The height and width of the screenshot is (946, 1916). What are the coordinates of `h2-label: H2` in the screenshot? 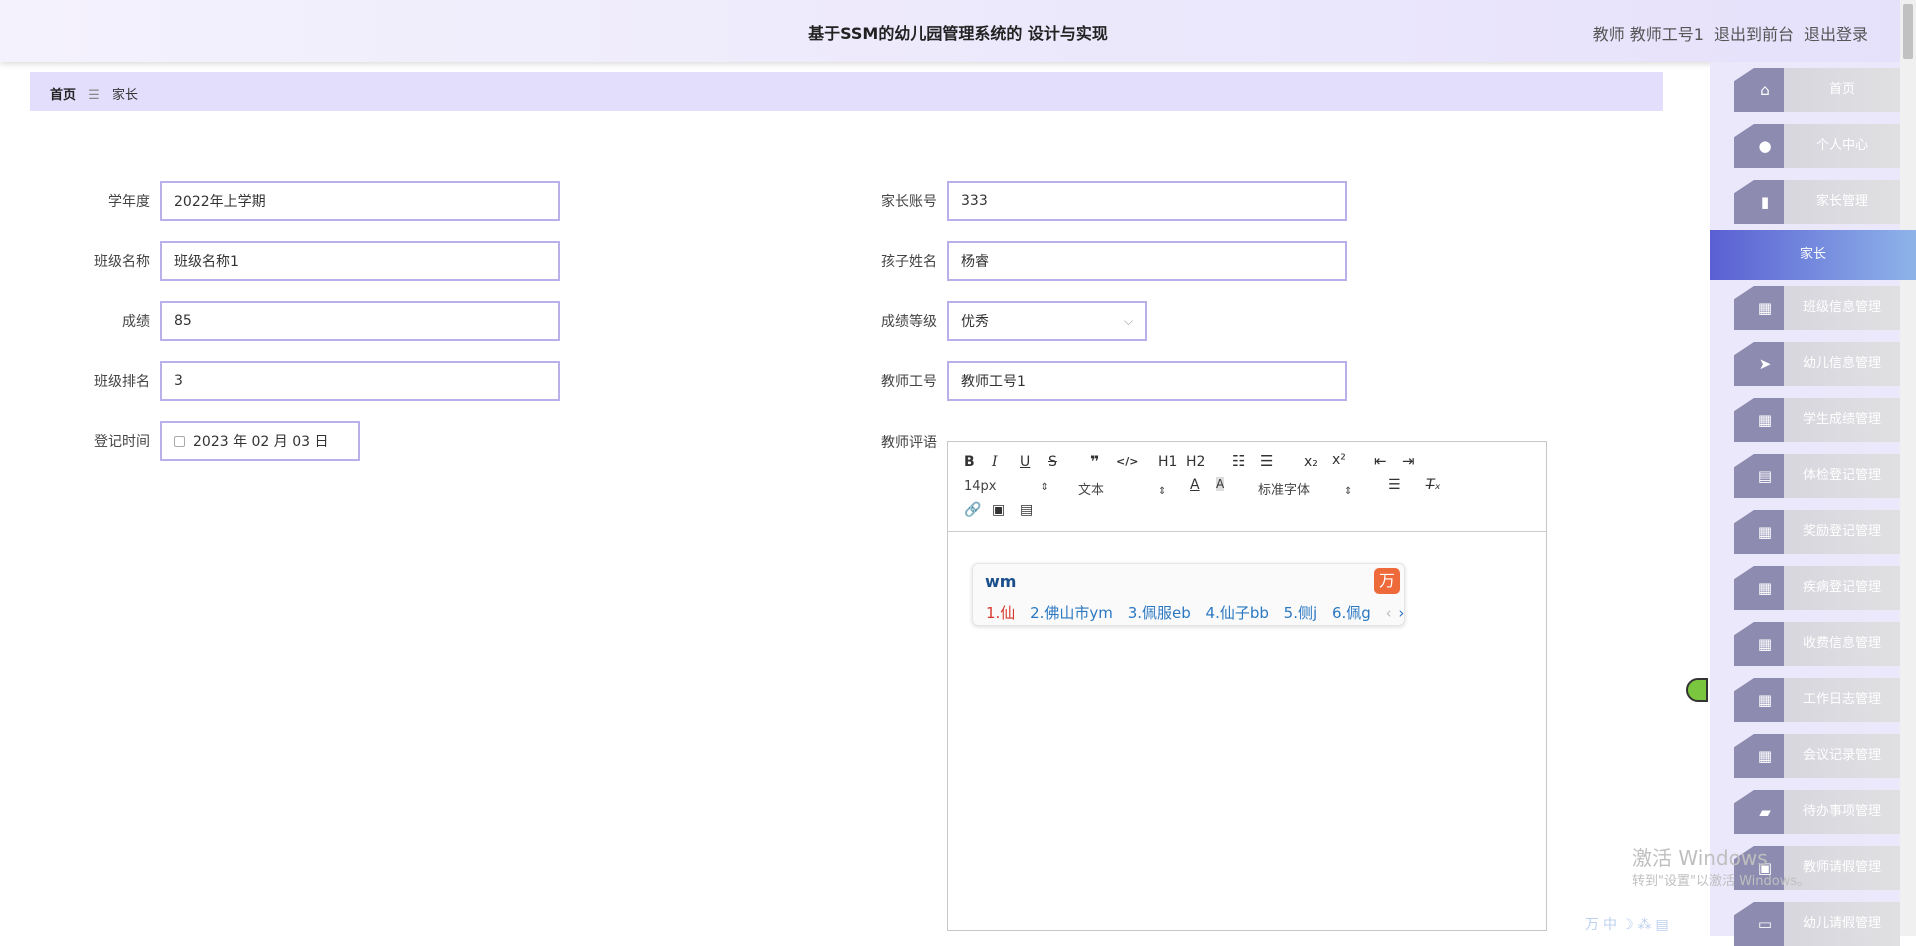 It's located at (1196, 462).